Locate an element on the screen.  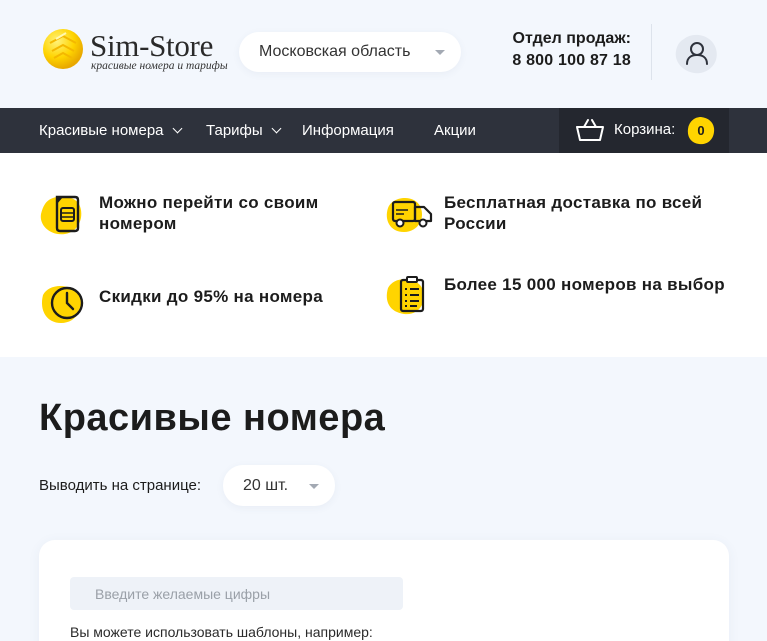
nav-item-tariffs: Тарифы is located at coordinates (244, 130).